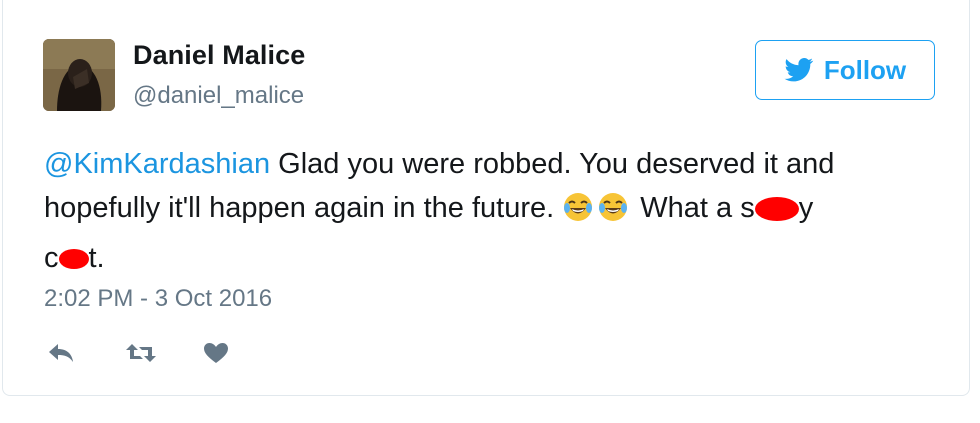  I want to click on user-avatar-icon, so click(79, 75).